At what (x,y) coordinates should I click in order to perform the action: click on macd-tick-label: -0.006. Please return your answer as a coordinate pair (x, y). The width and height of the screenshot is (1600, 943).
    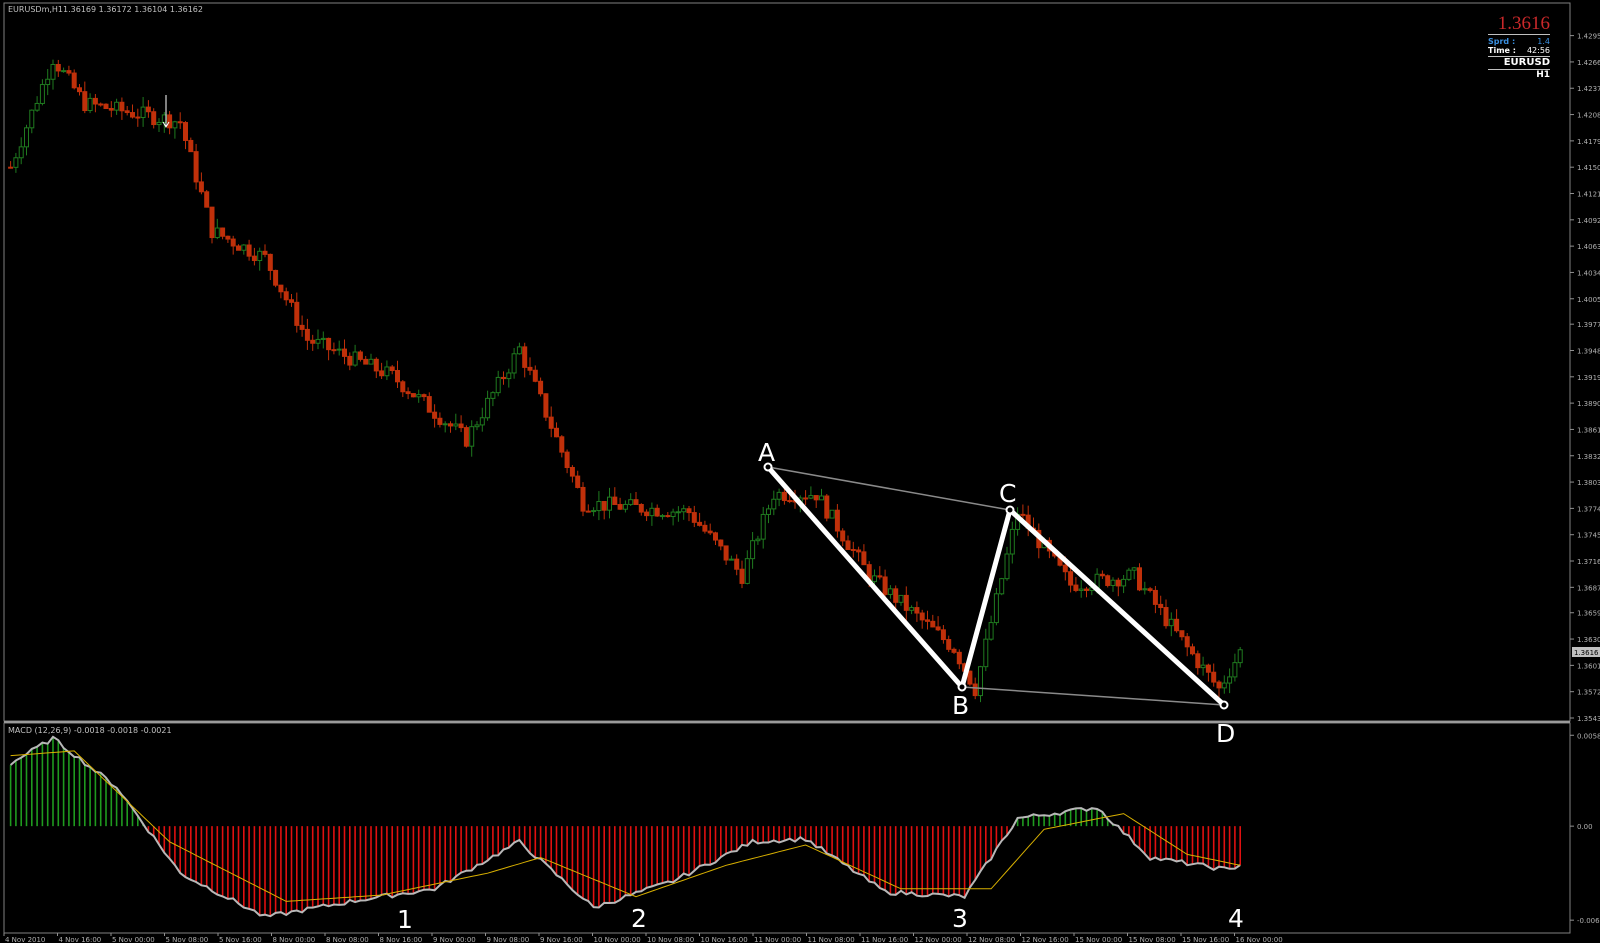
    Looking at the image, I should click on (1588, 921).